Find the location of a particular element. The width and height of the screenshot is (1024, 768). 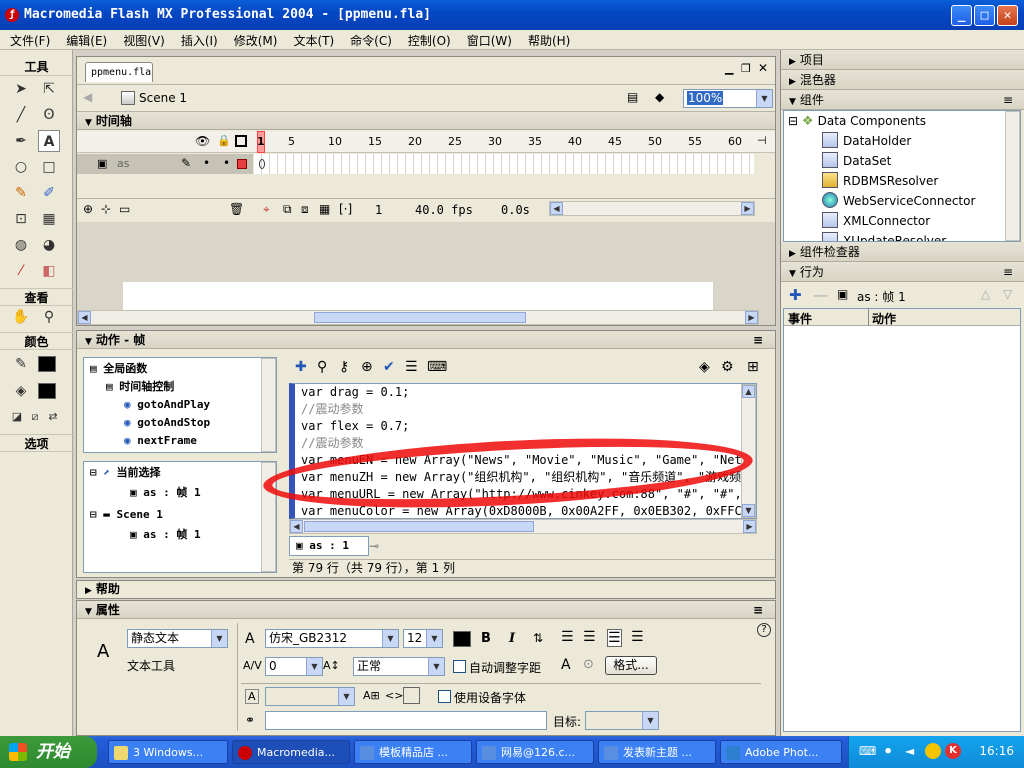

network-icon: ⚫ is located at coordinates (888, 751).